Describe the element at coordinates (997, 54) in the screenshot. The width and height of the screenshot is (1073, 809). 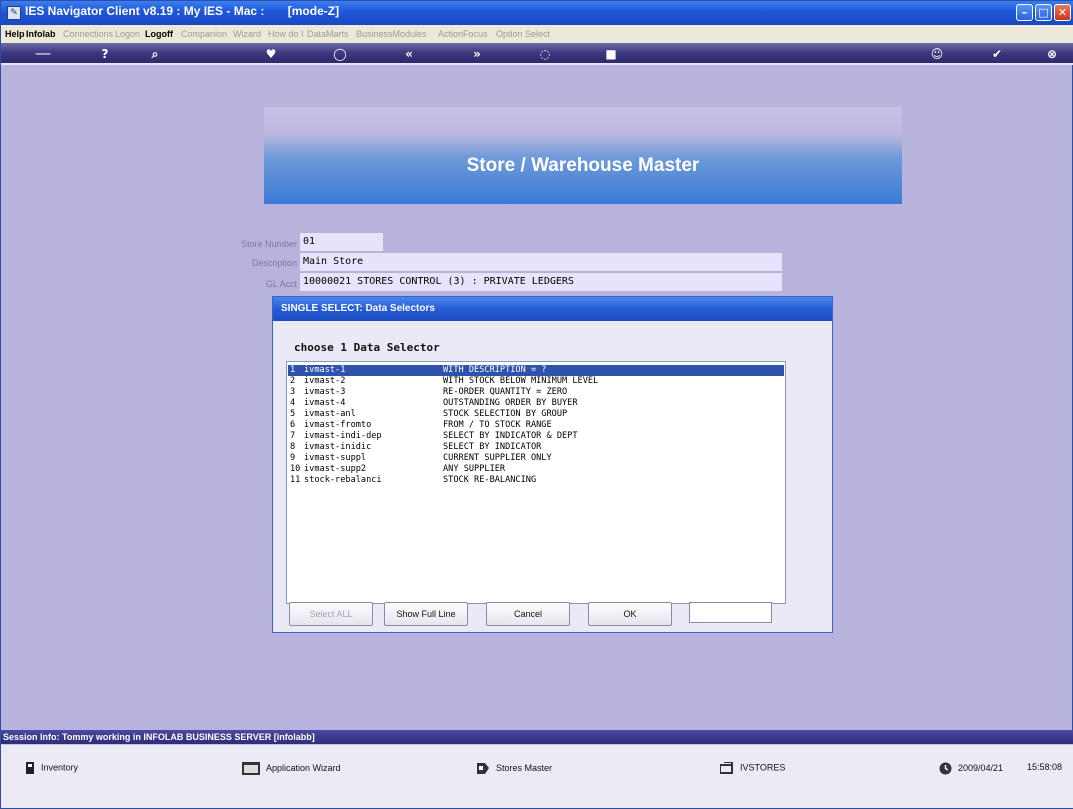
I see `check-icon: ✔` at that location.